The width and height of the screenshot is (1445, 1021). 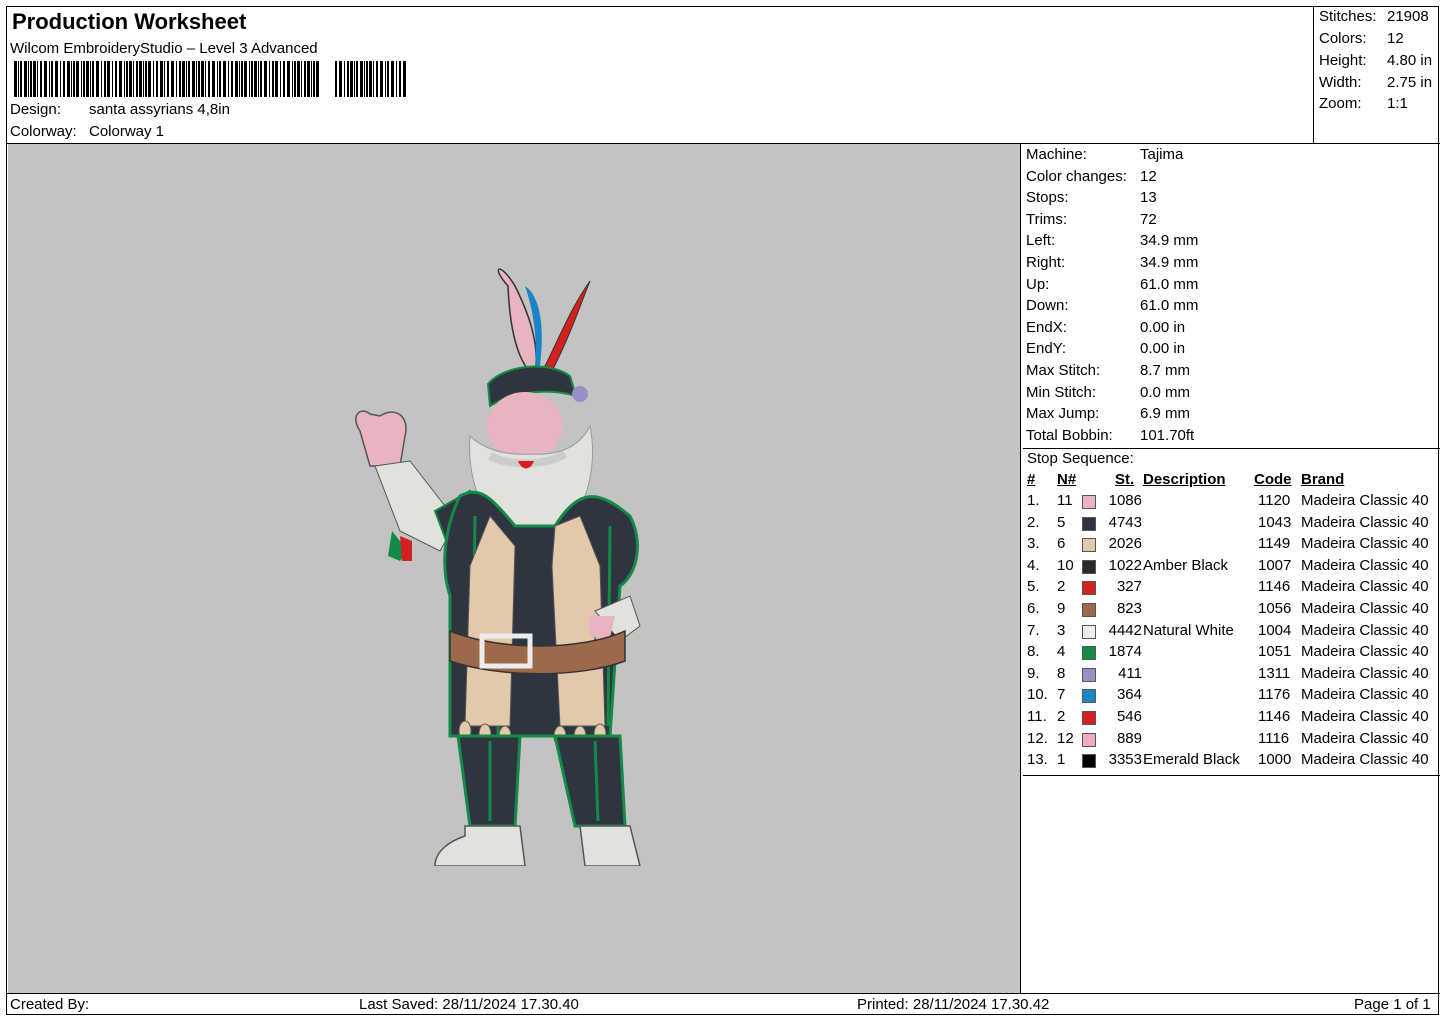 I want to click on row-index: 5., so click(x=1033, y=587).